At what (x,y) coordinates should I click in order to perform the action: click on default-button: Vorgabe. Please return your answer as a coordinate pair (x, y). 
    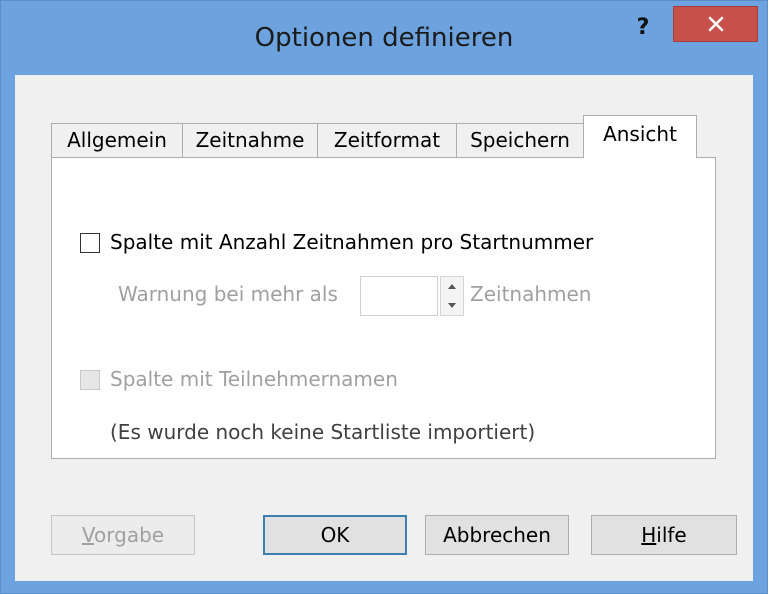
    Looking at the image, I should click on (123, 535).